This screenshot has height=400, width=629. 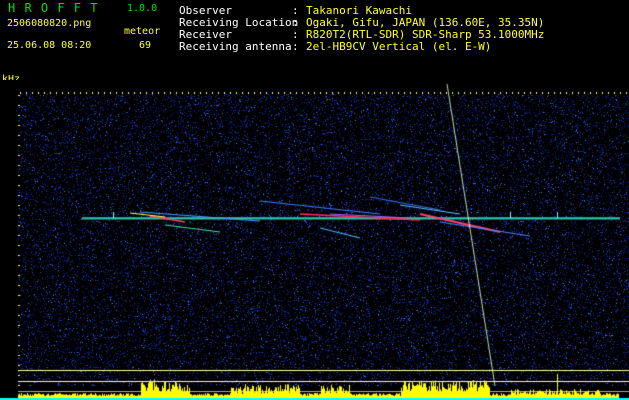 What do you see at coordinates (399, 46) in the screenshot?
I see `antenna-value: 2el-HB9CV Vertical (el. E-W)` at bounding box center [399, 46].